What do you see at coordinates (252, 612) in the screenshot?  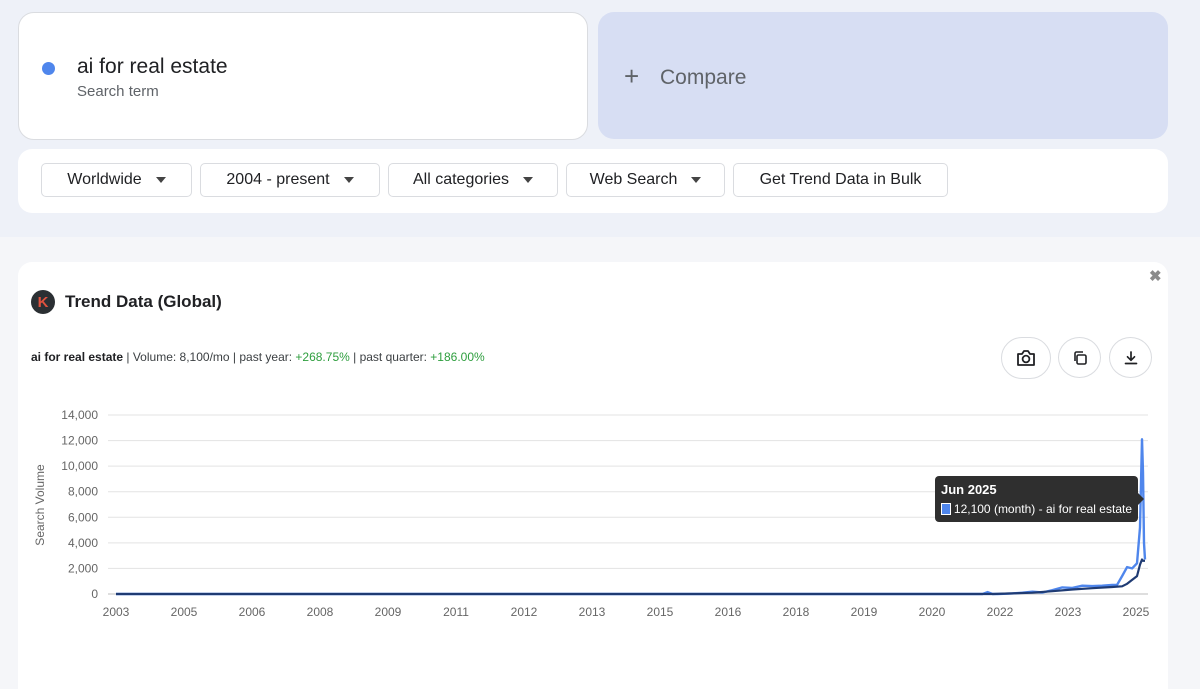 I see `x-tick-label: 2006` at bounding box center [252, 612].